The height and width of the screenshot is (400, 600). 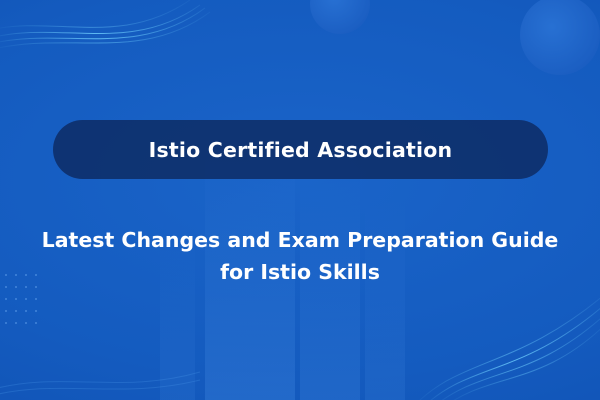 I want to click on wave-lines-bottom-right, so click(x=509, y=348).